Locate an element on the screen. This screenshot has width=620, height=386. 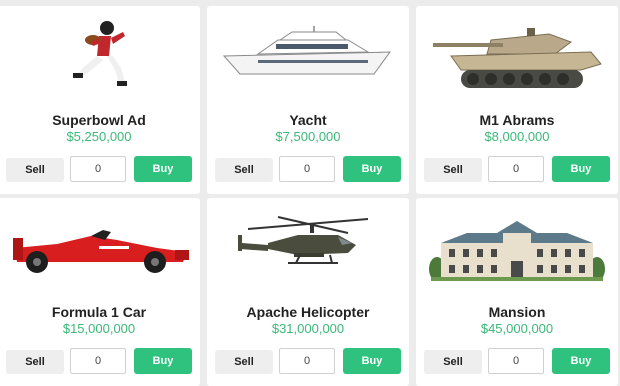
item-name: Yacht is located at coordinates (308, 120).